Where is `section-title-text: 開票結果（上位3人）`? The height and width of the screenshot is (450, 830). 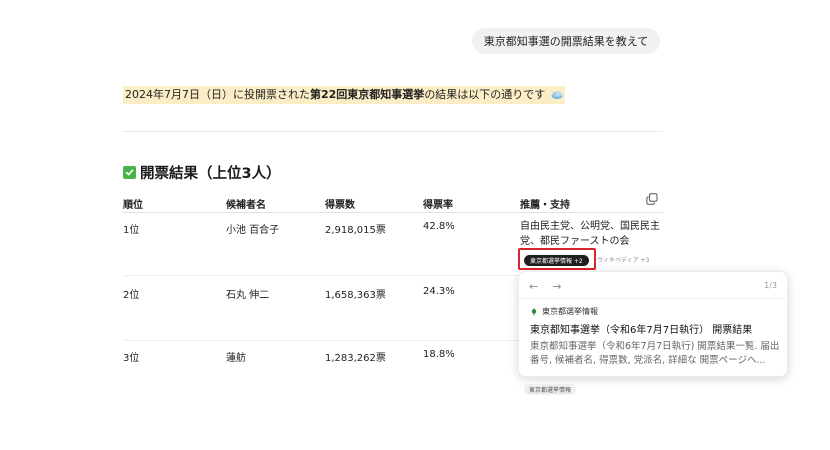
section-title-text: 開票結果（上位3人） is located at coordinates (210, 174).